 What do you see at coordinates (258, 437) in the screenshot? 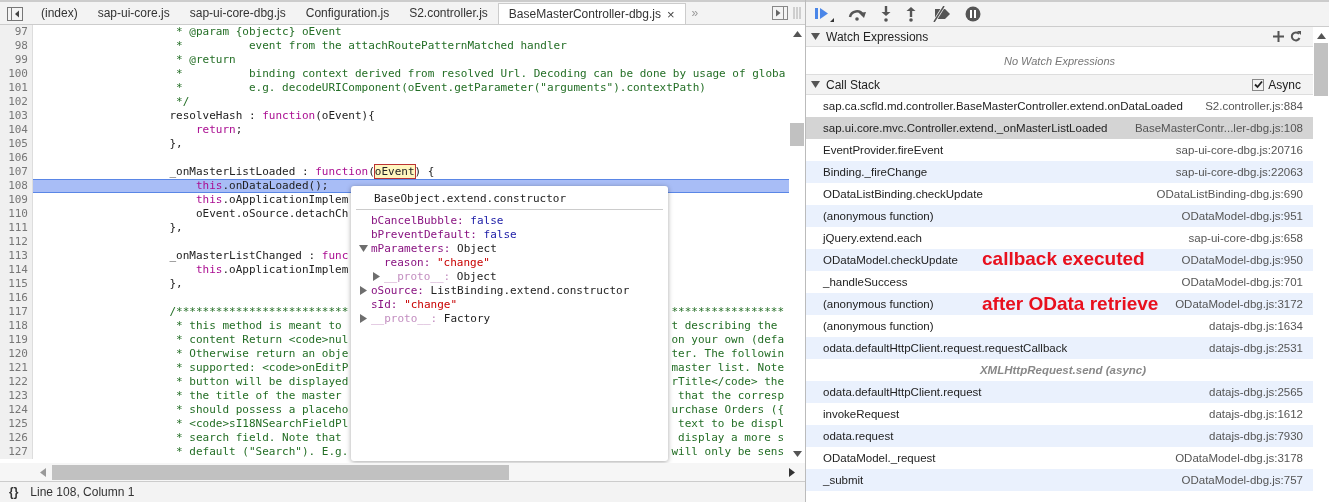
I see `code-line: * search field. Note that` at bounding box center [258, 437].